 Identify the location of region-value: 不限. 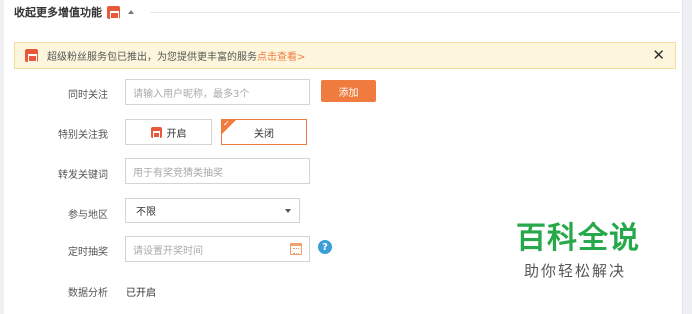
(146, 212).